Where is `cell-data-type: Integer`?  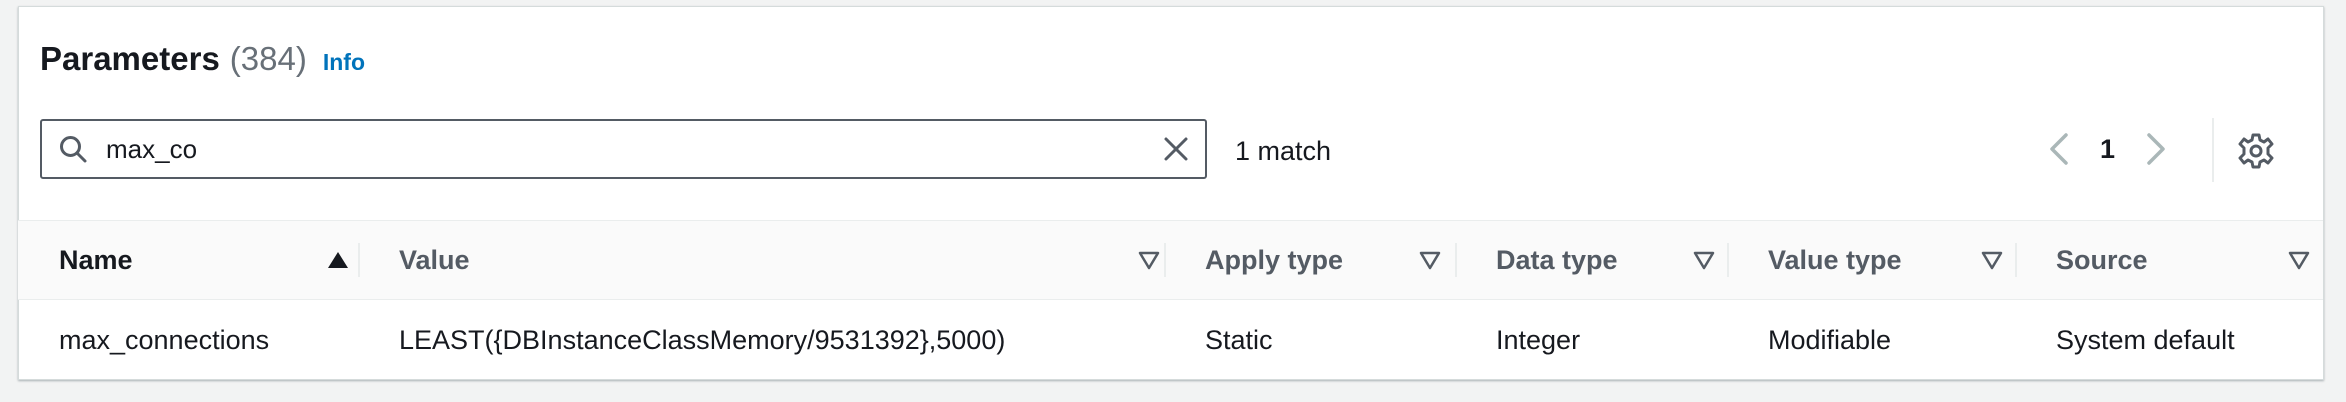
cell-data-type: Integer is located at coordinates (1538, 339).